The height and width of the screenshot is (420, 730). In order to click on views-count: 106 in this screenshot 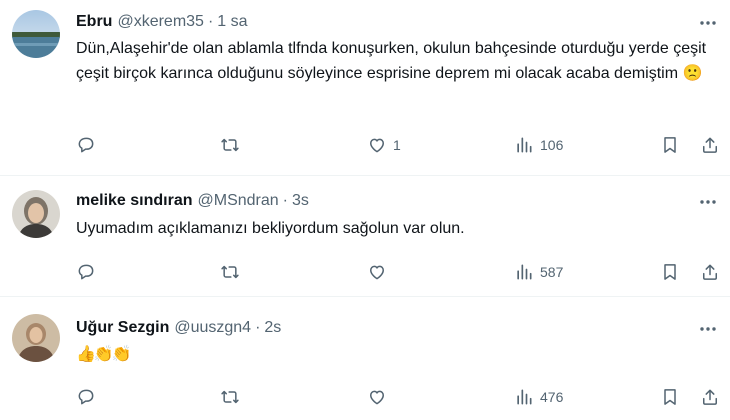, I will do `click(552, 145)`.